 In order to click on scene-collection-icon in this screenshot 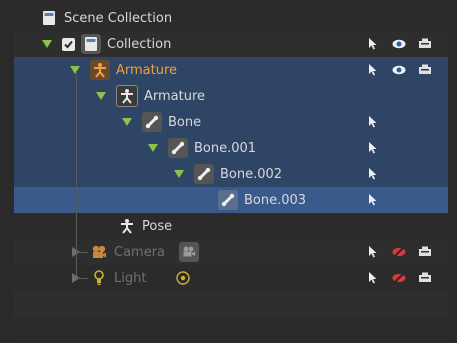, I will do `click(49, 18)`.